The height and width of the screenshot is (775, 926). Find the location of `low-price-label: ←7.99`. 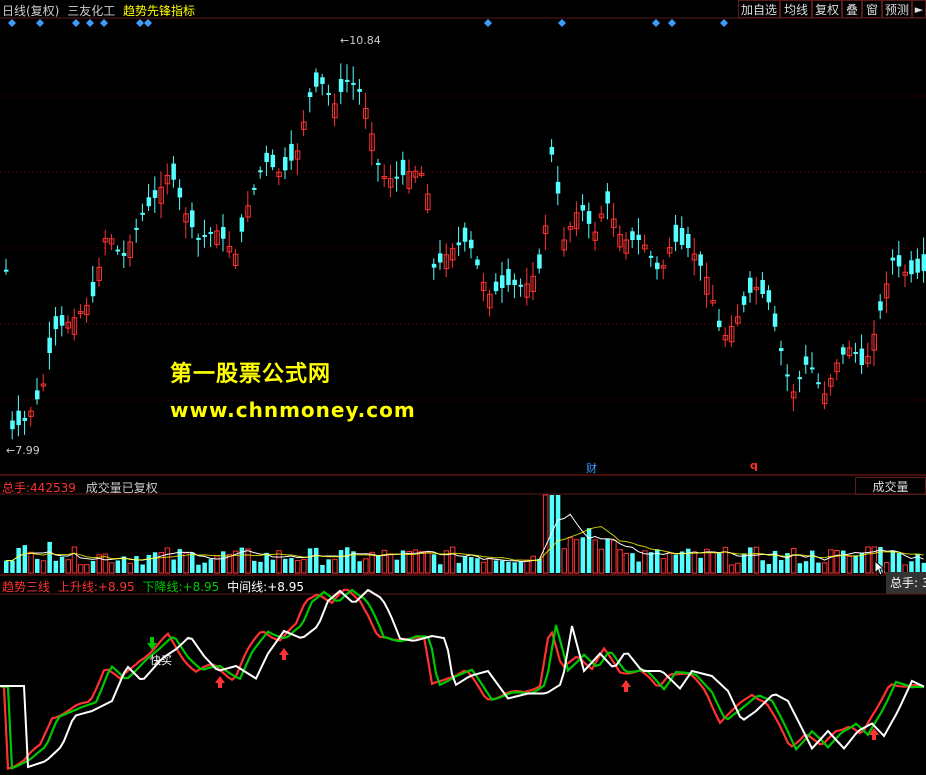

low-price-label: ←7.99 is located at coordinates (23, 450).